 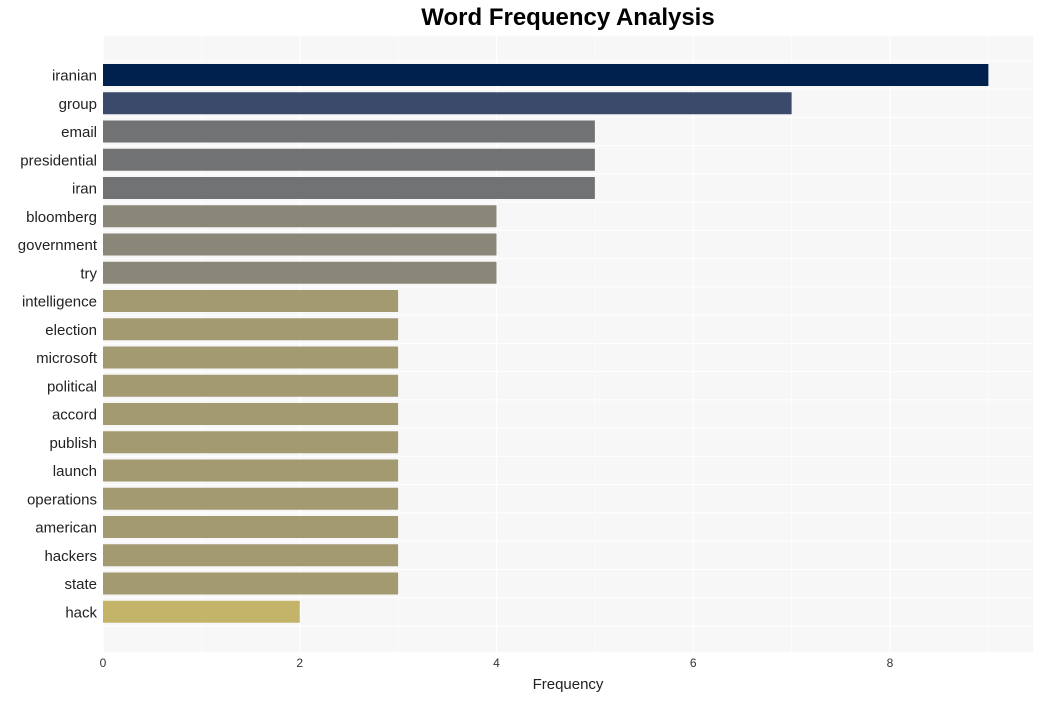 I want to click on bar-launch, so click(x=251, y=470).